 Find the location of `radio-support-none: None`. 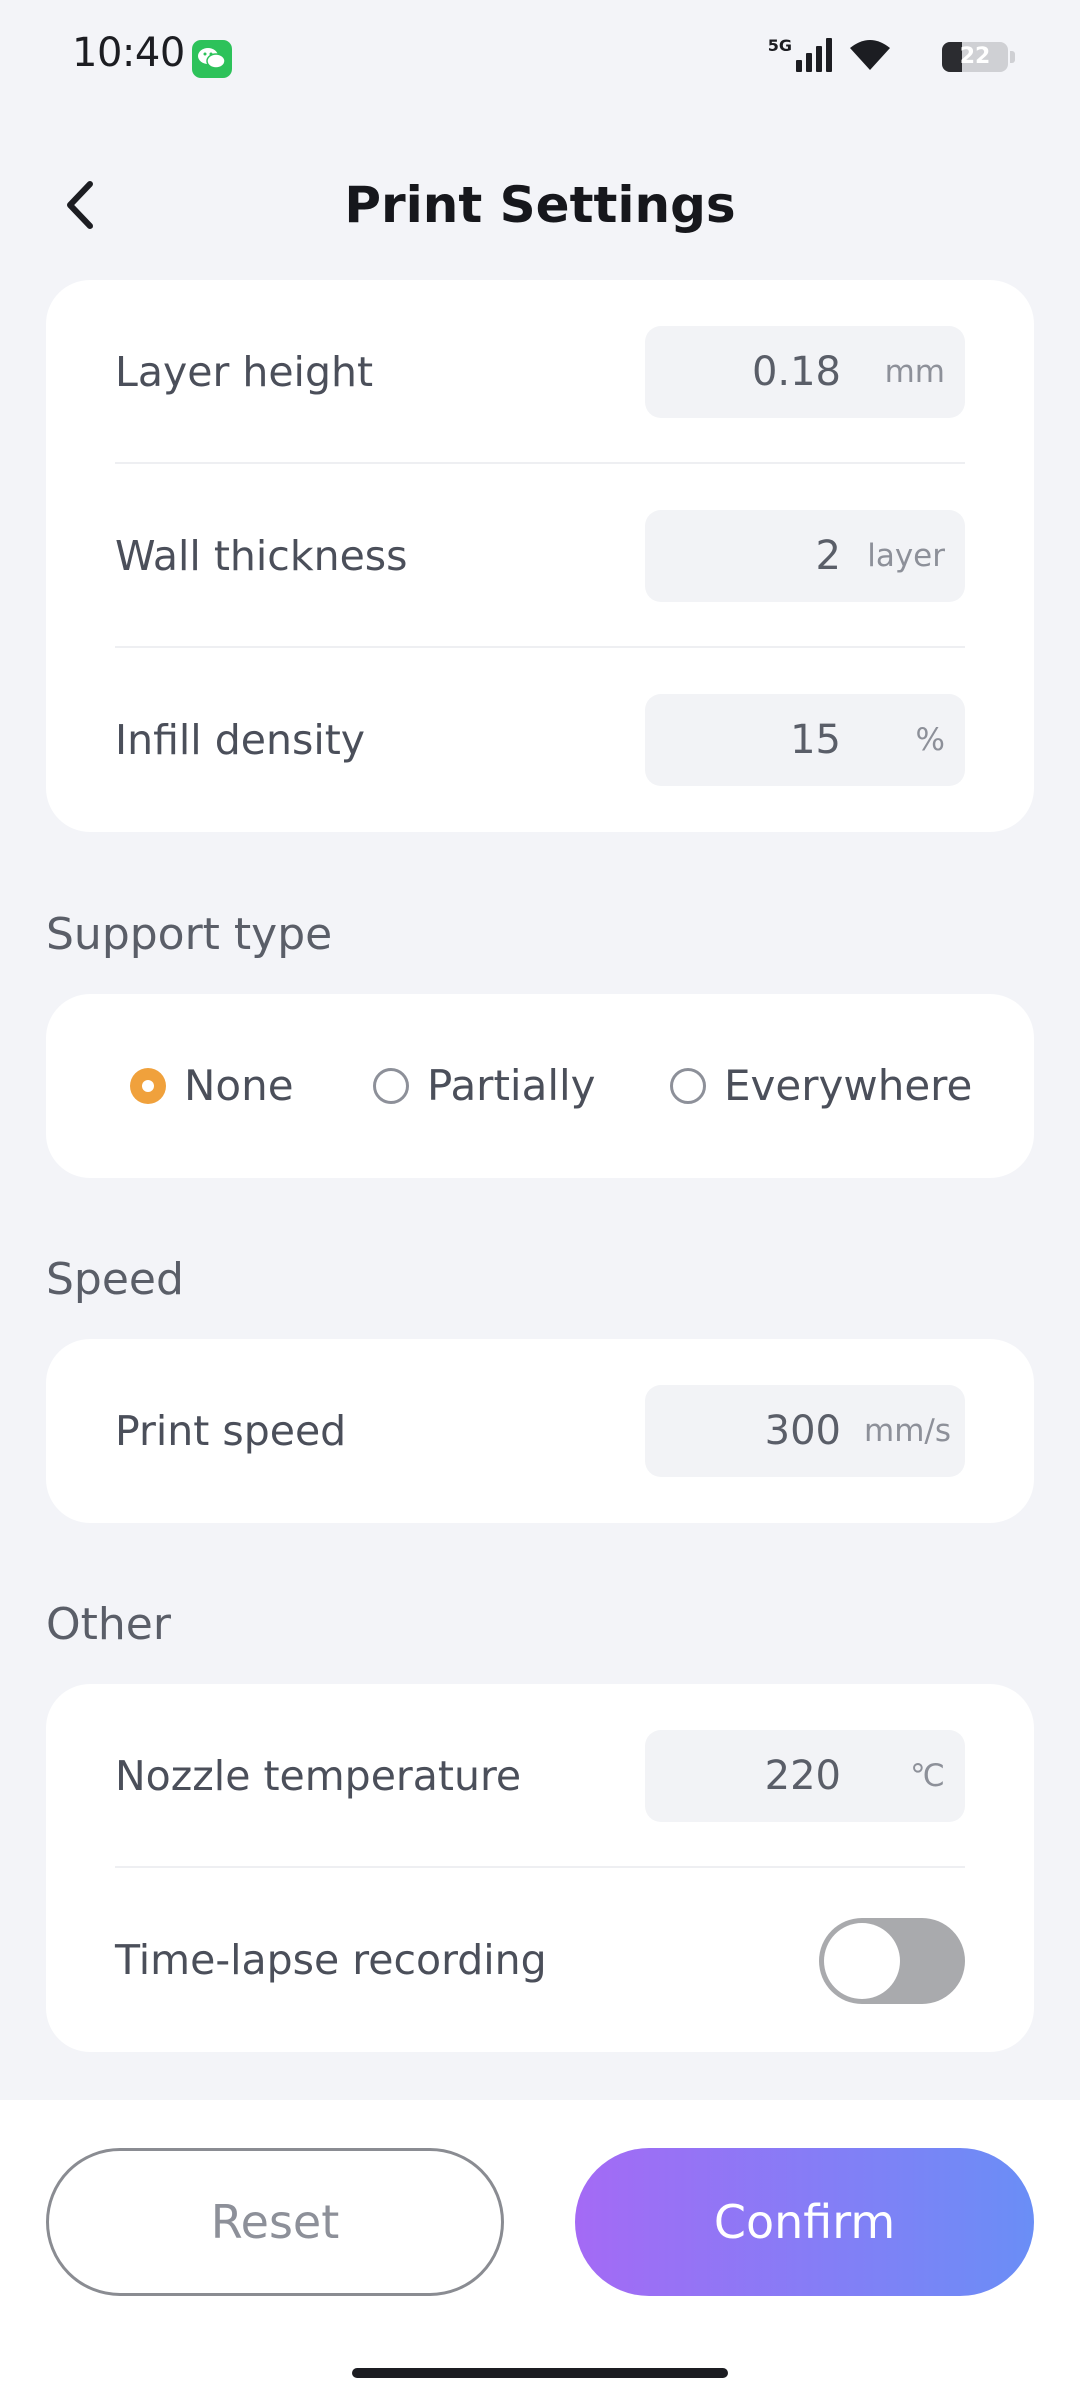

radio-support-none: None is located at coordinates (220, 1086).